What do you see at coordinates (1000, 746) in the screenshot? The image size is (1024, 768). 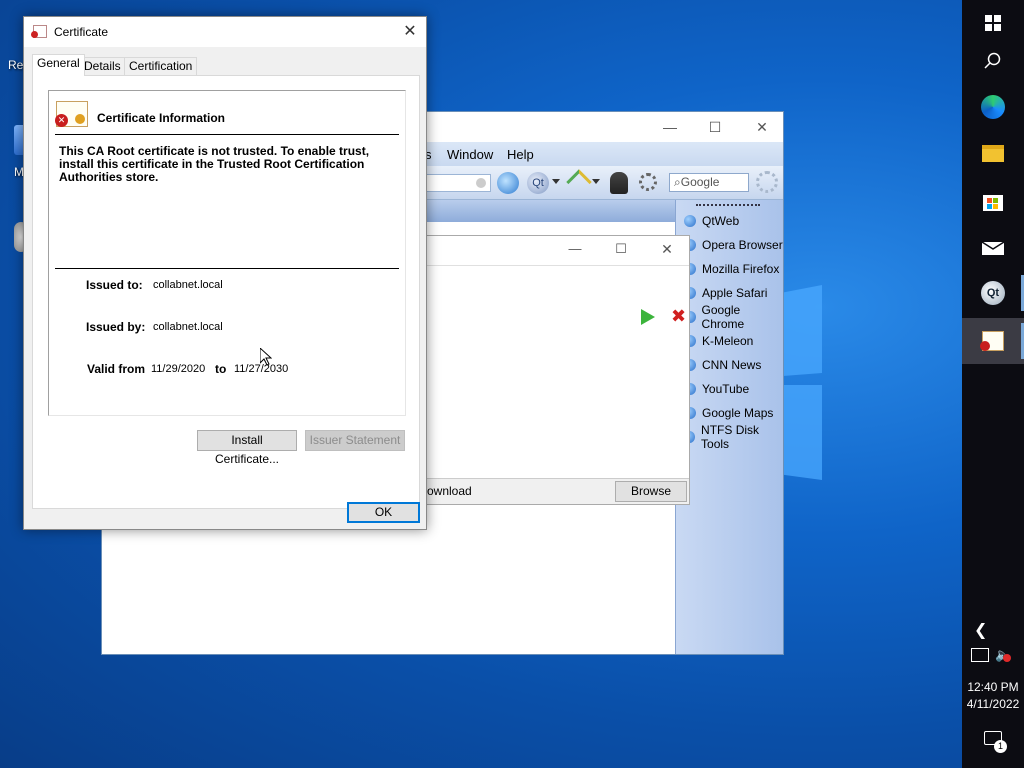 I see `notification-count-badge: 1` at bounding box center [1000, 746].